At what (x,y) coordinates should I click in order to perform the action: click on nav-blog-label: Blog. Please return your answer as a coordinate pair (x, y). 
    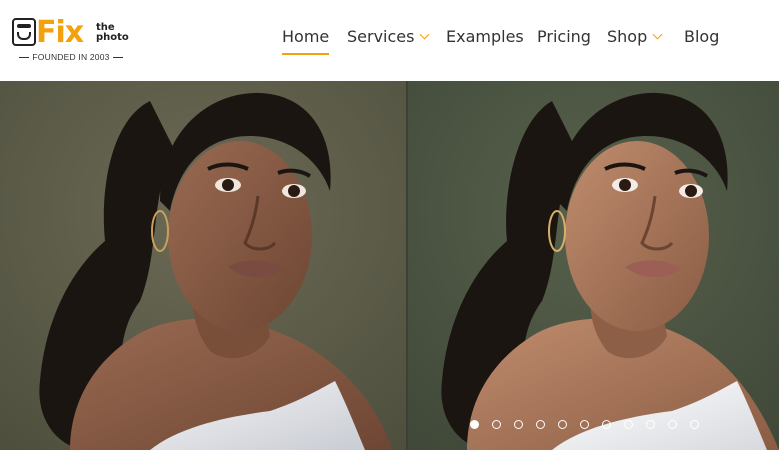
    Looking at the image, I should click on (702, 36).